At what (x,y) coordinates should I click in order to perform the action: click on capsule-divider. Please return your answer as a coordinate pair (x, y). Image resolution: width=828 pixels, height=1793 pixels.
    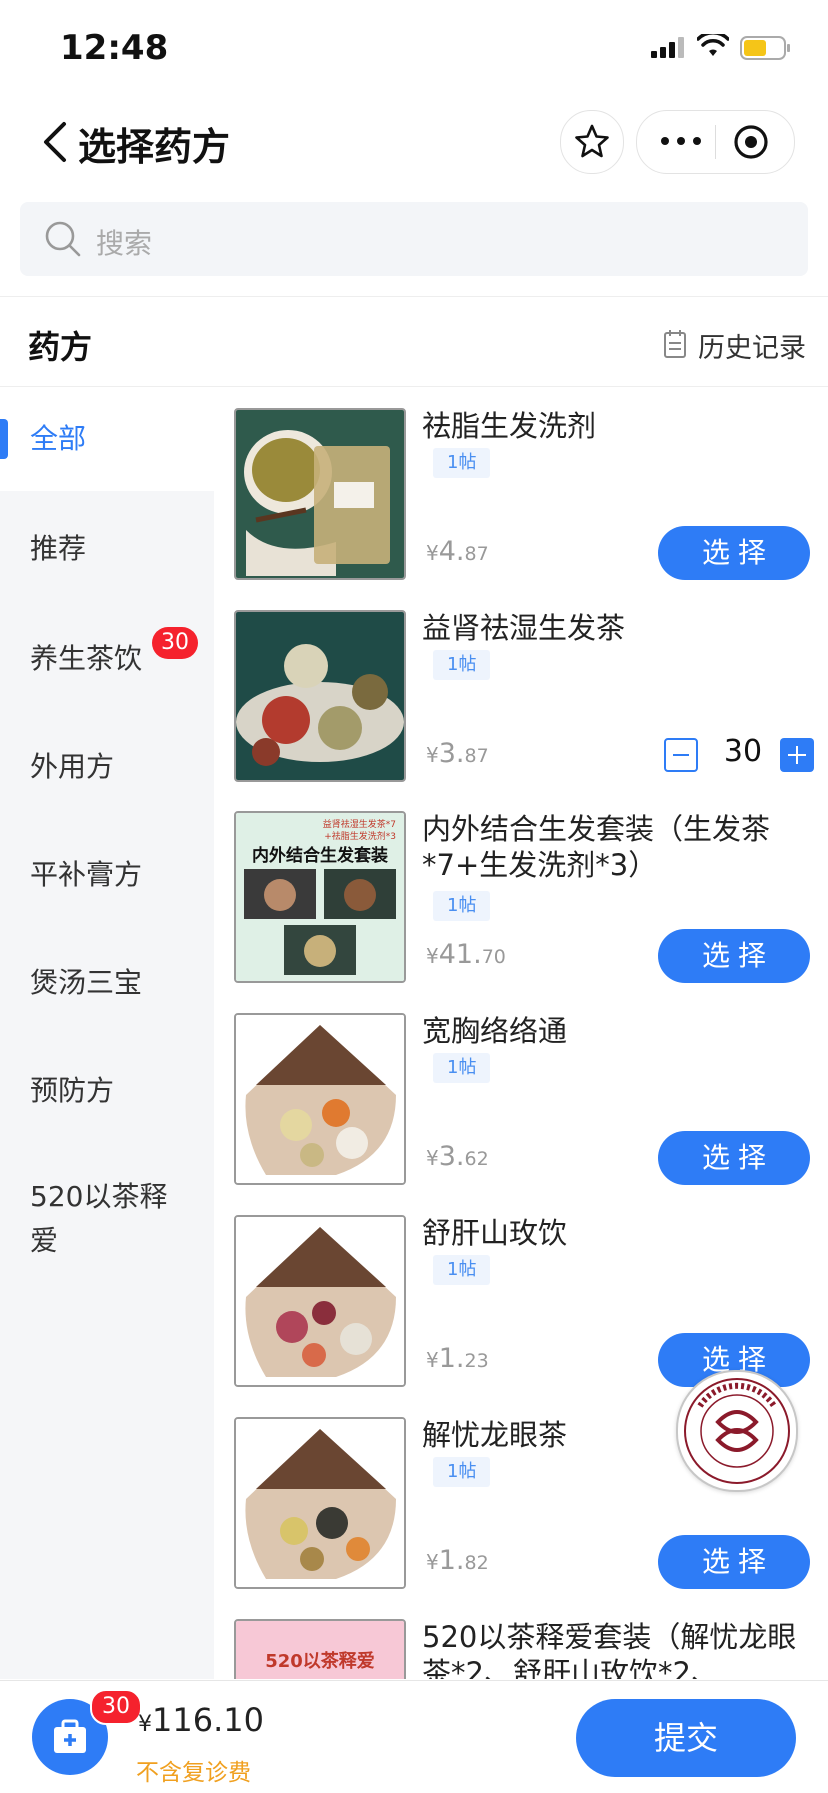
    Looking at the image, I should click on (715, 142).